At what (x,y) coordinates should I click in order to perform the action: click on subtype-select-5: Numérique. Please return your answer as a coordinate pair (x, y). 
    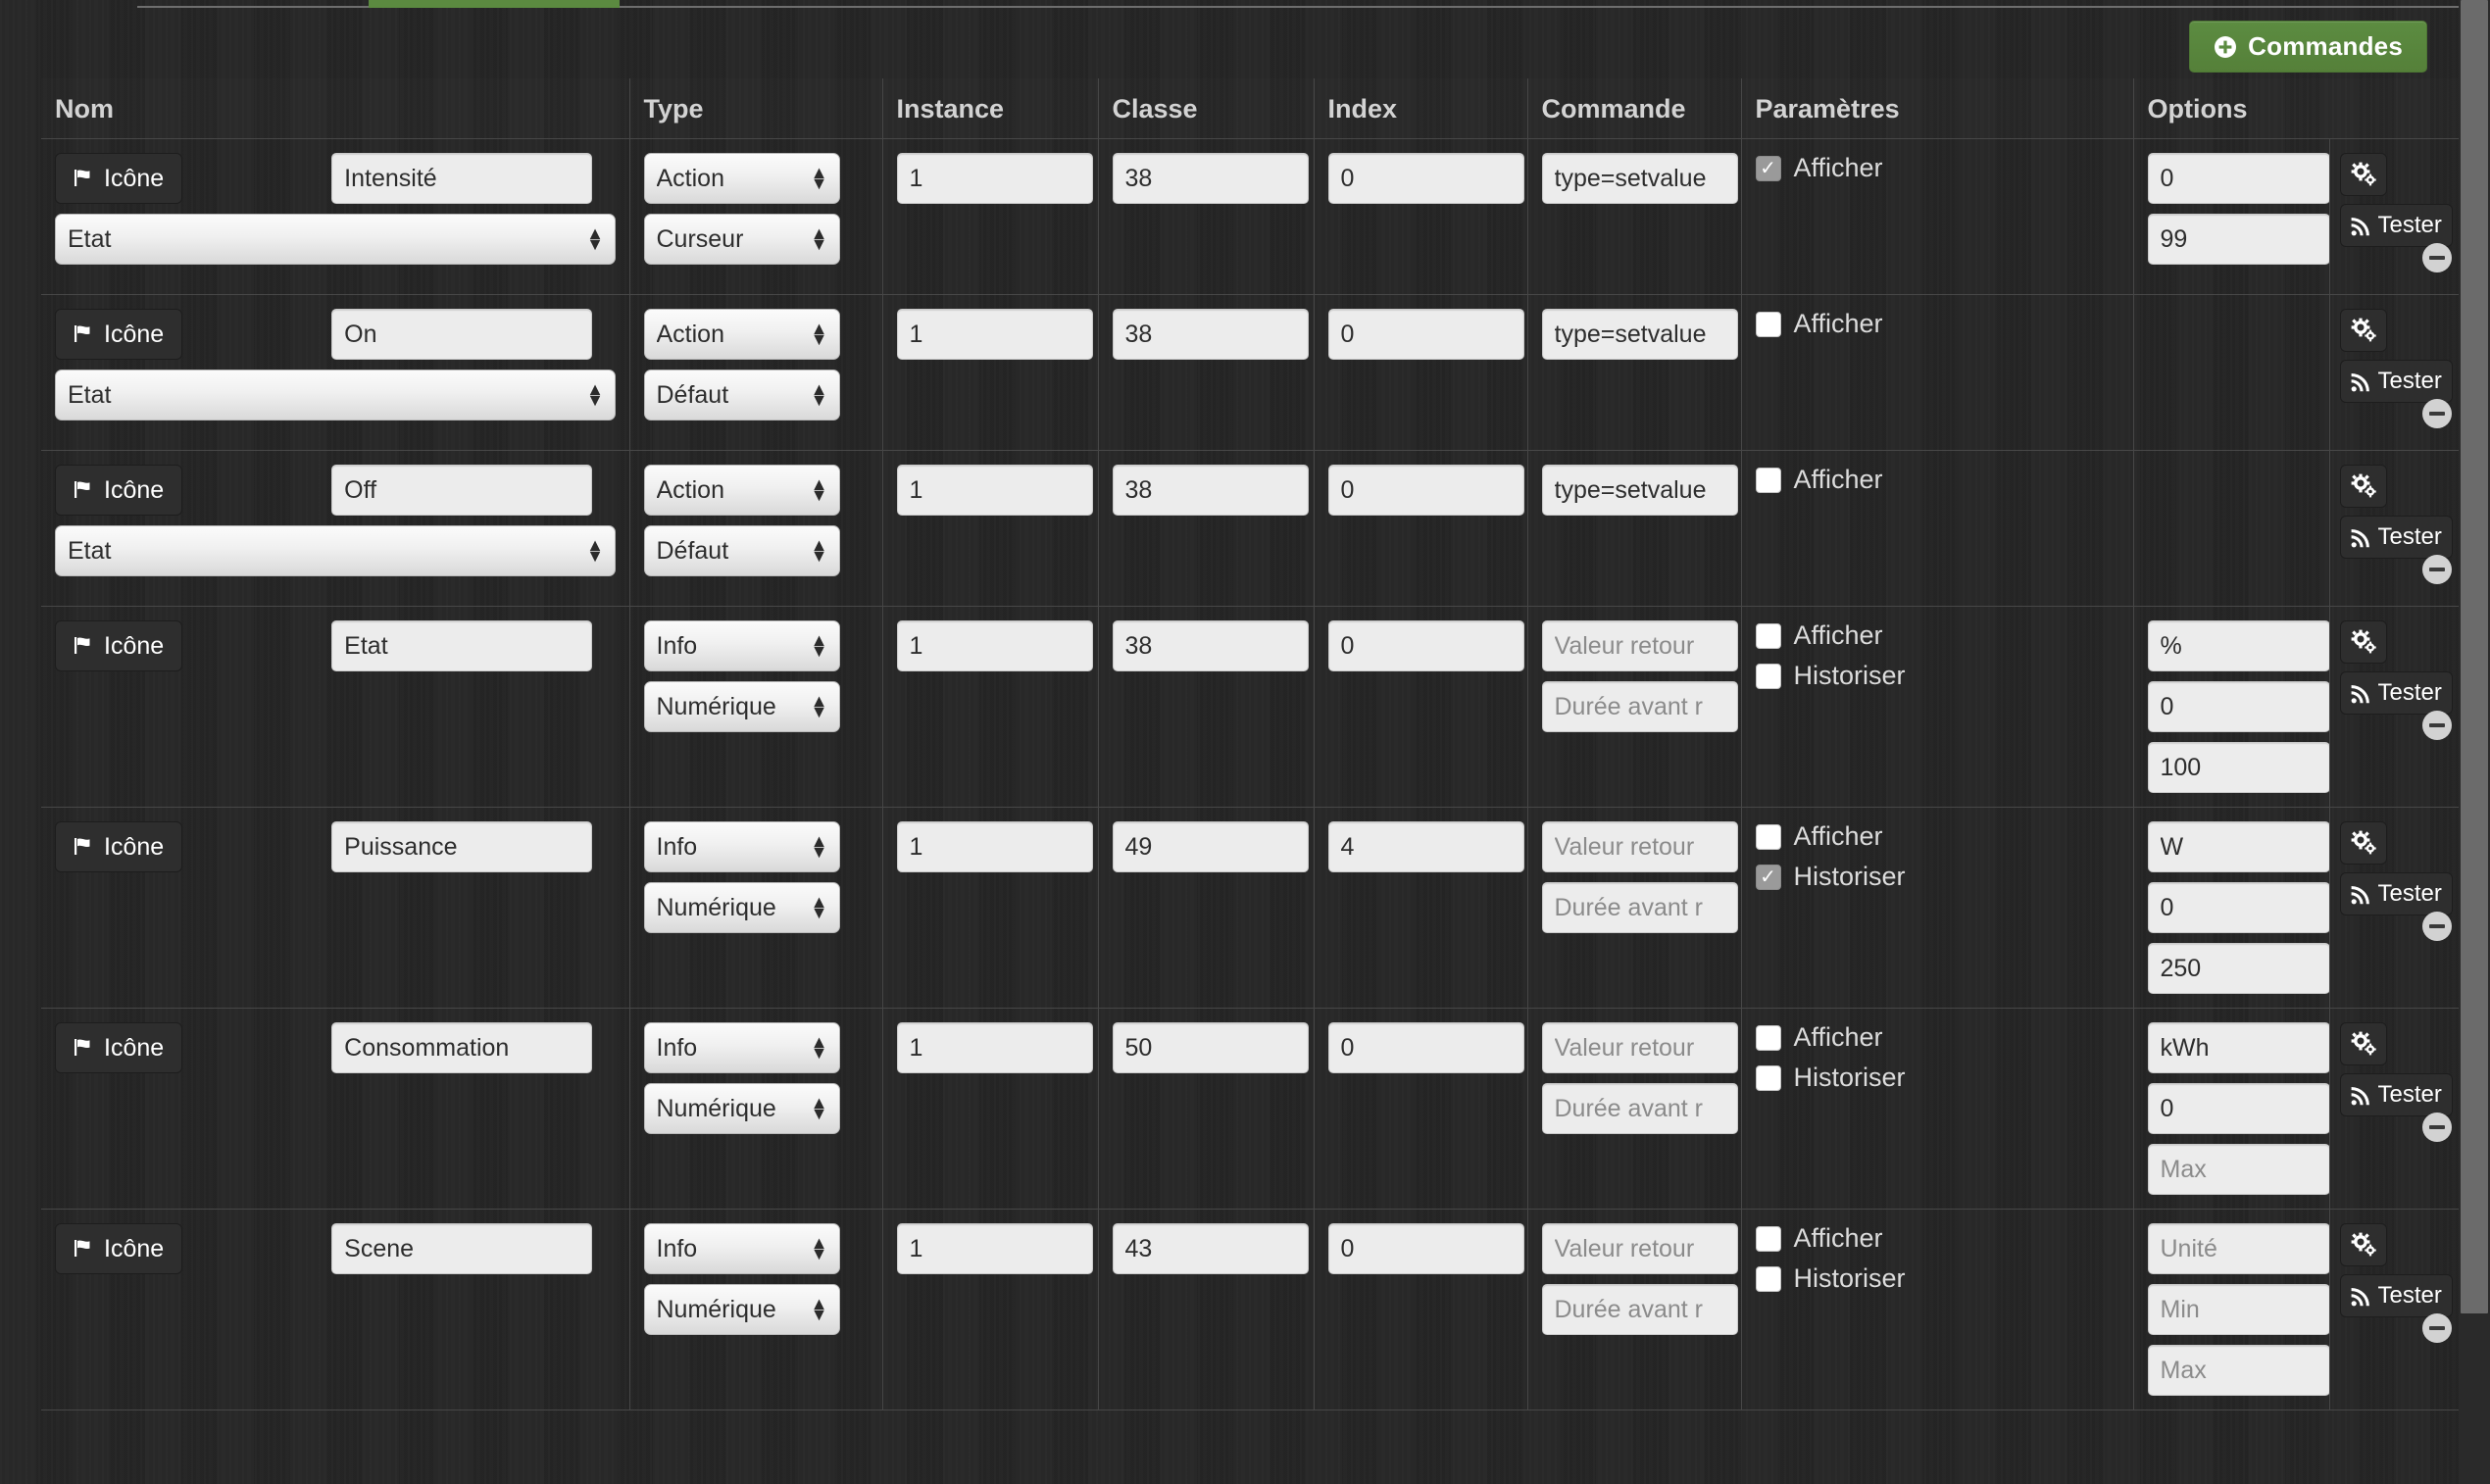
    Looking at the image, I should click on (742, 1108).